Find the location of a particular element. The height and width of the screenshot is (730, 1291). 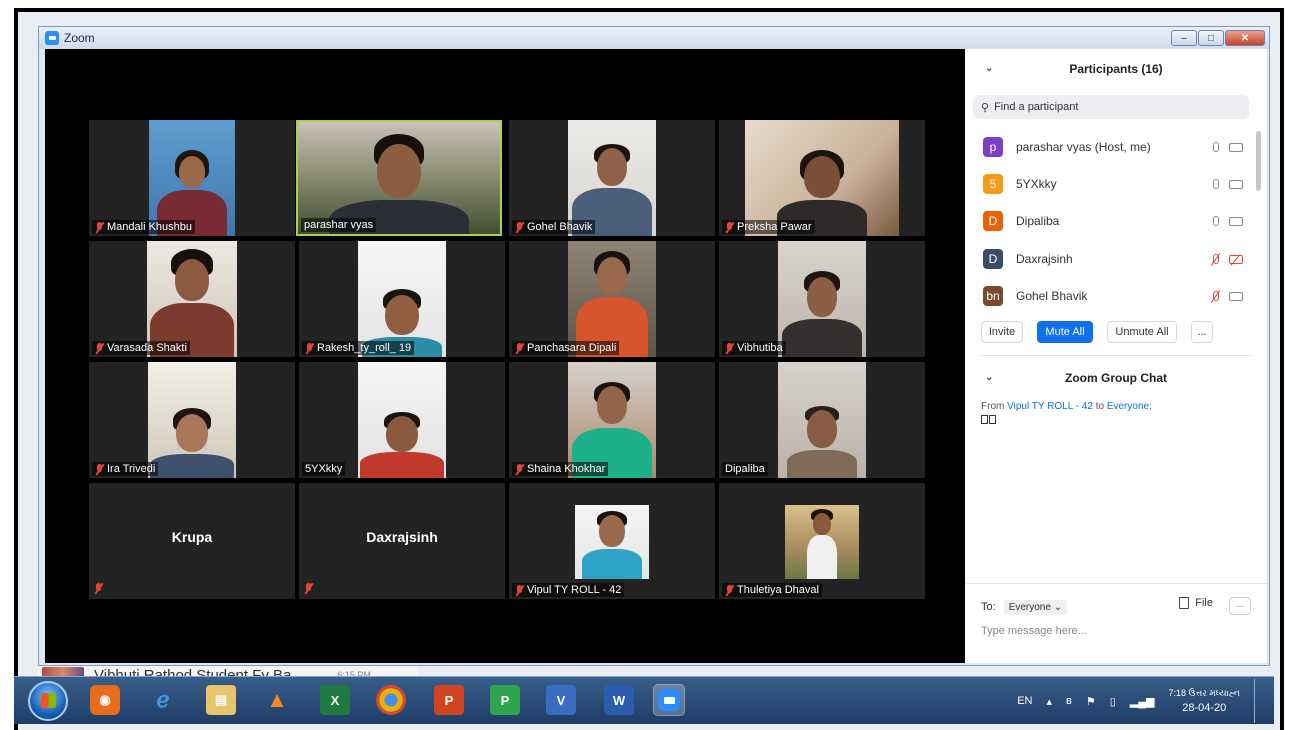

video-tile: 5YXkky is located at coordinates (402, 420).